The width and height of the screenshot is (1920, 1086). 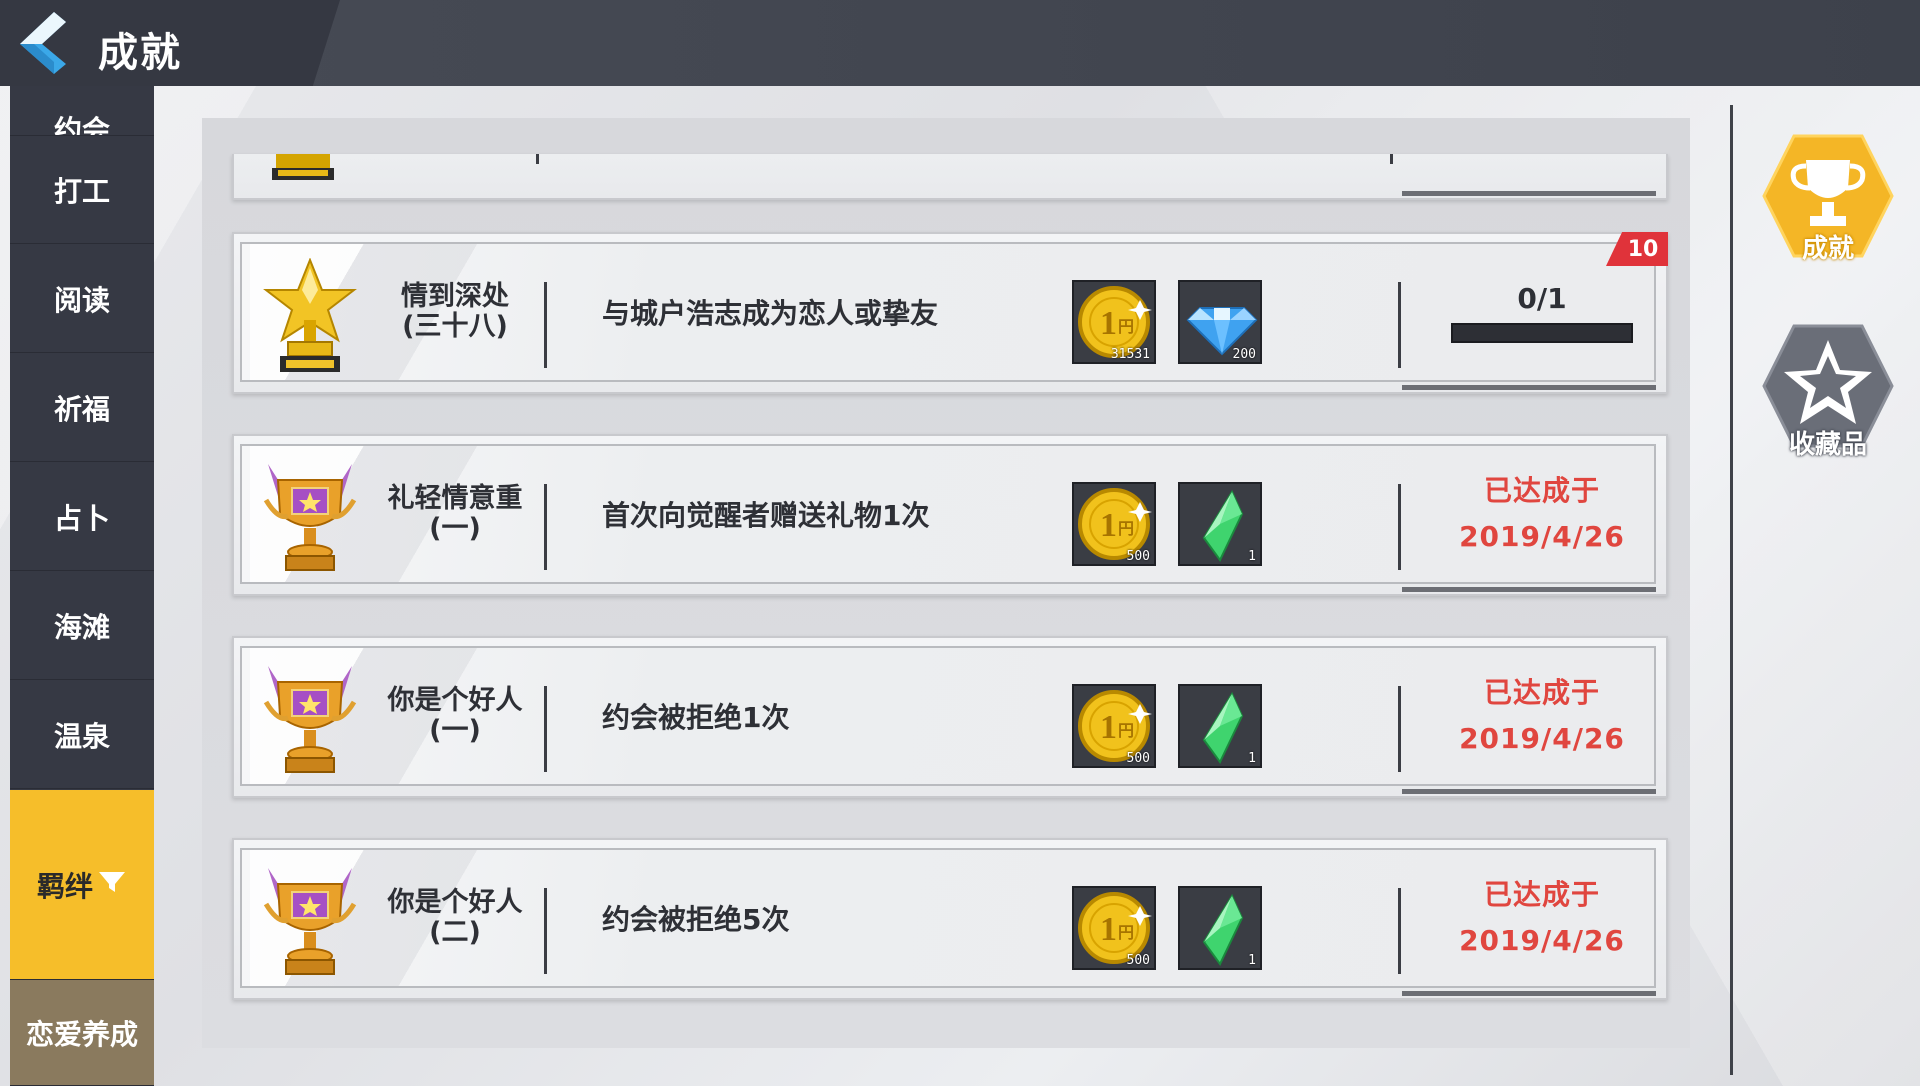 What do you see at coordinates (1542, 298) in the screenshot?
I see `progress-text: 0/1` at bounding box center [1542, 298].